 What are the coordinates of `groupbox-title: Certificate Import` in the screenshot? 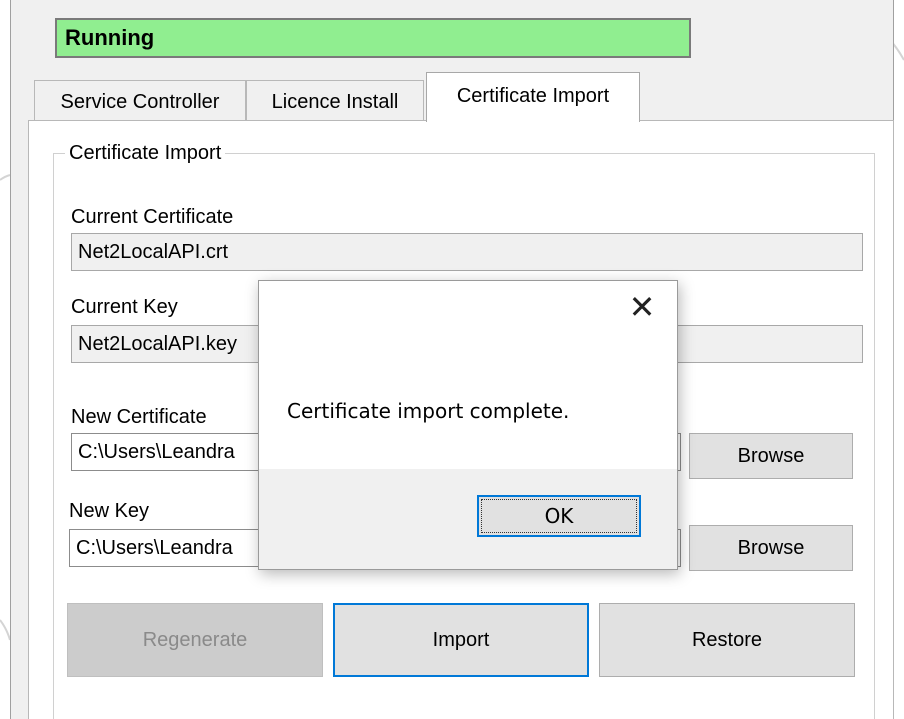 It's located at (145, 153).